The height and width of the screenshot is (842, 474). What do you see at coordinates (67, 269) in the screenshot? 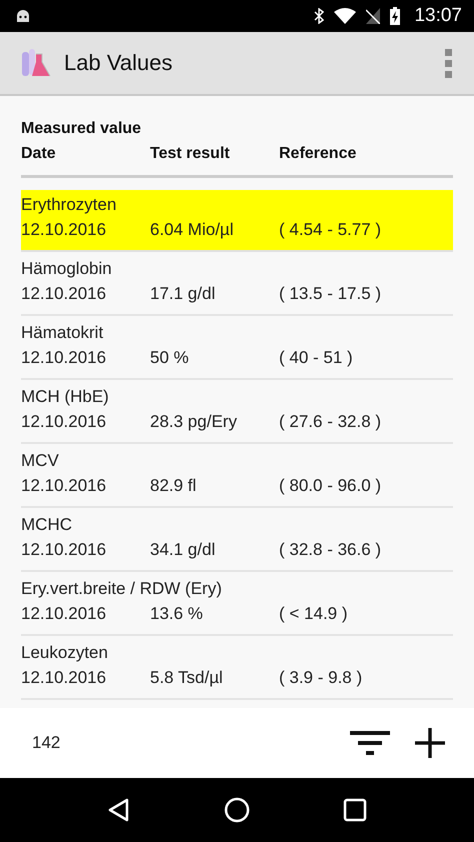
I see `test-name: Hämoglobin` at bounding box center [67, 269].